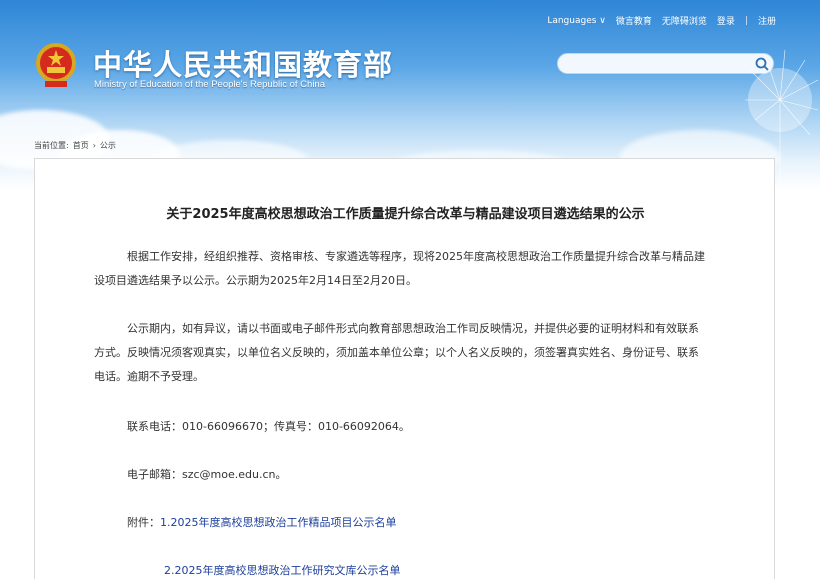  I want to click on attachment-line: 附件：1.2025年度高校思想政治工作精品项目公示名单, so click(262, 522).